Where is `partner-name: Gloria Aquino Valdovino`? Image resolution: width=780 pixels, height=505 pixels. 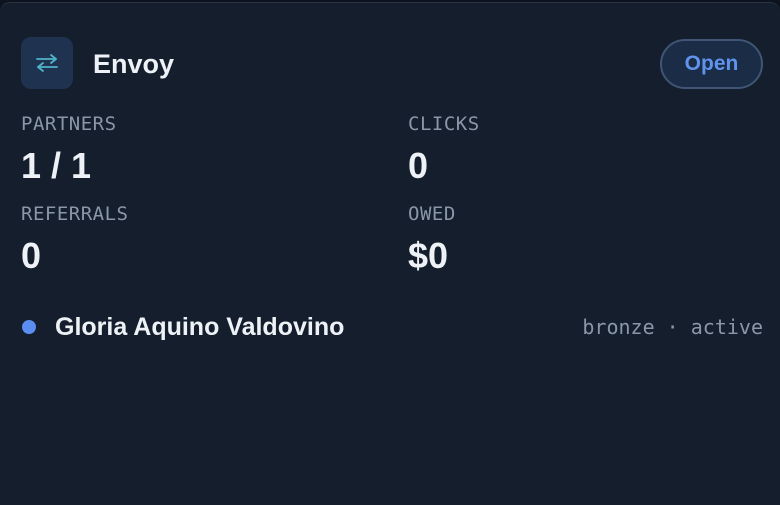
partner-name: Gloria Aquino Valdovino is located at coordinates (200, 327).